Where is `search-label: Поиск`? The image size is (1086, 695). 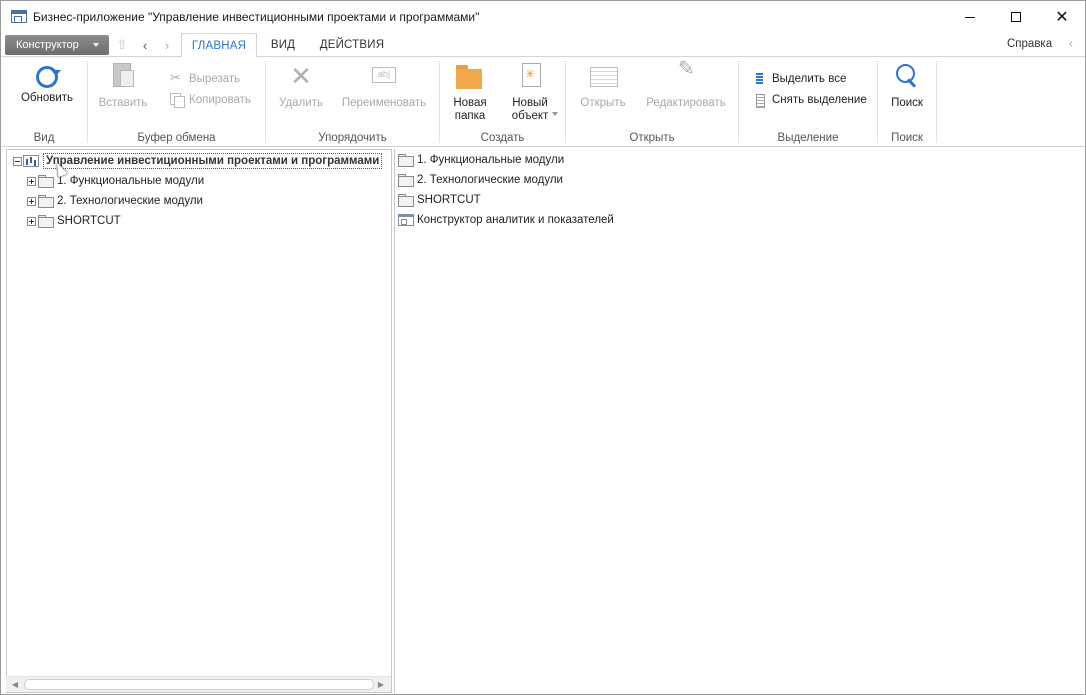
search-label: Поиск is located at coordinates (907, 103).